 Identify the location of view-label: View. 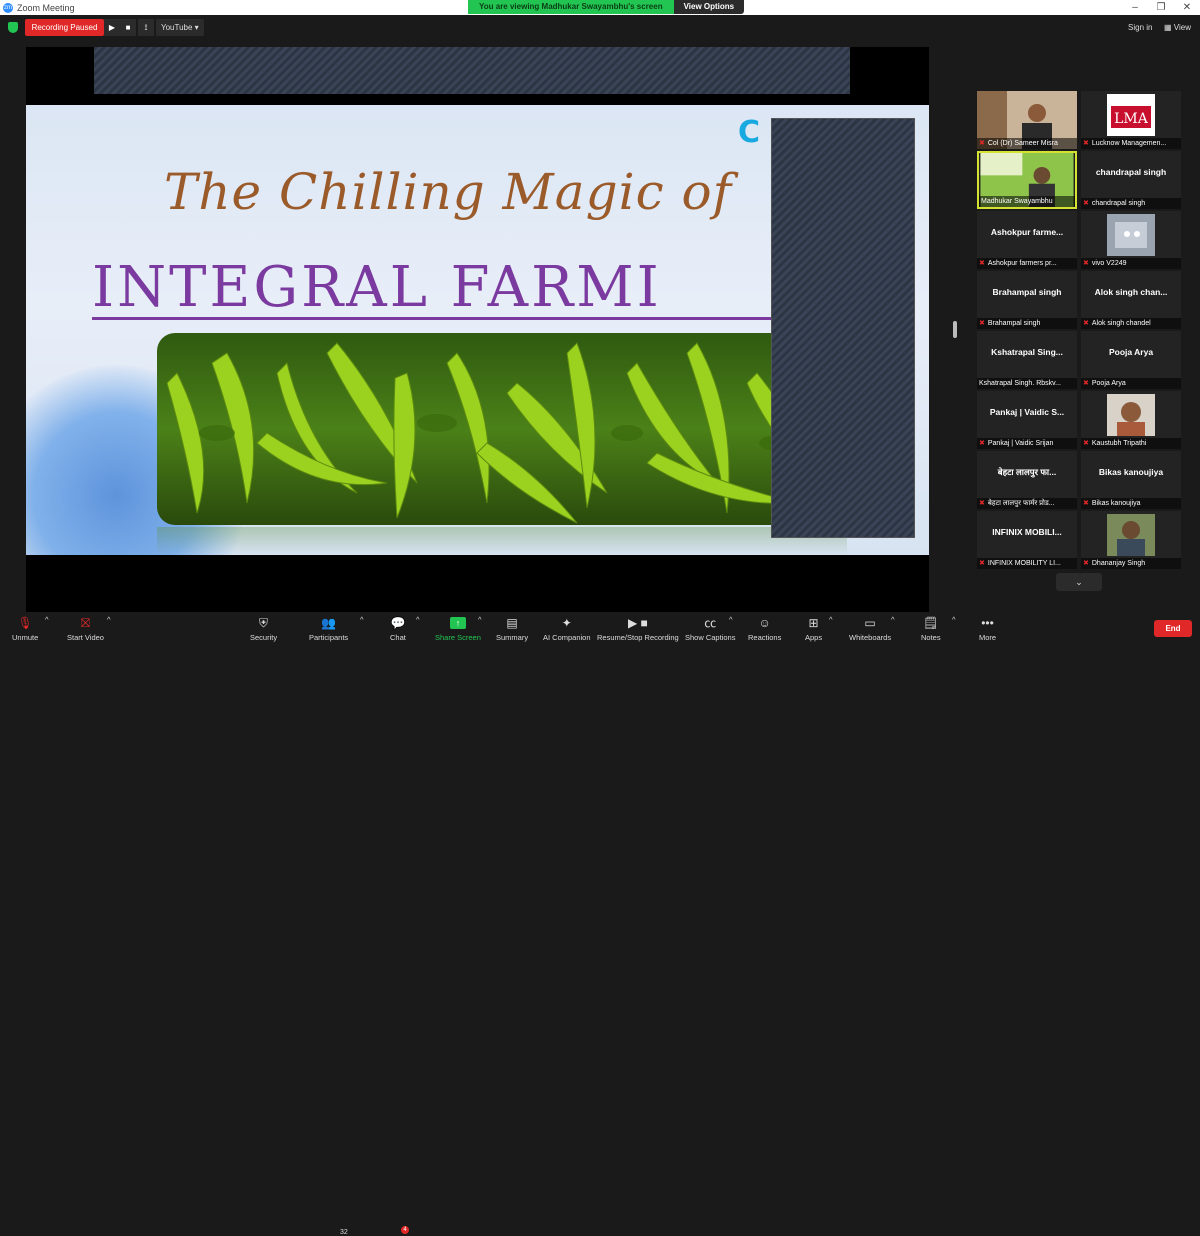
(1182, 27).